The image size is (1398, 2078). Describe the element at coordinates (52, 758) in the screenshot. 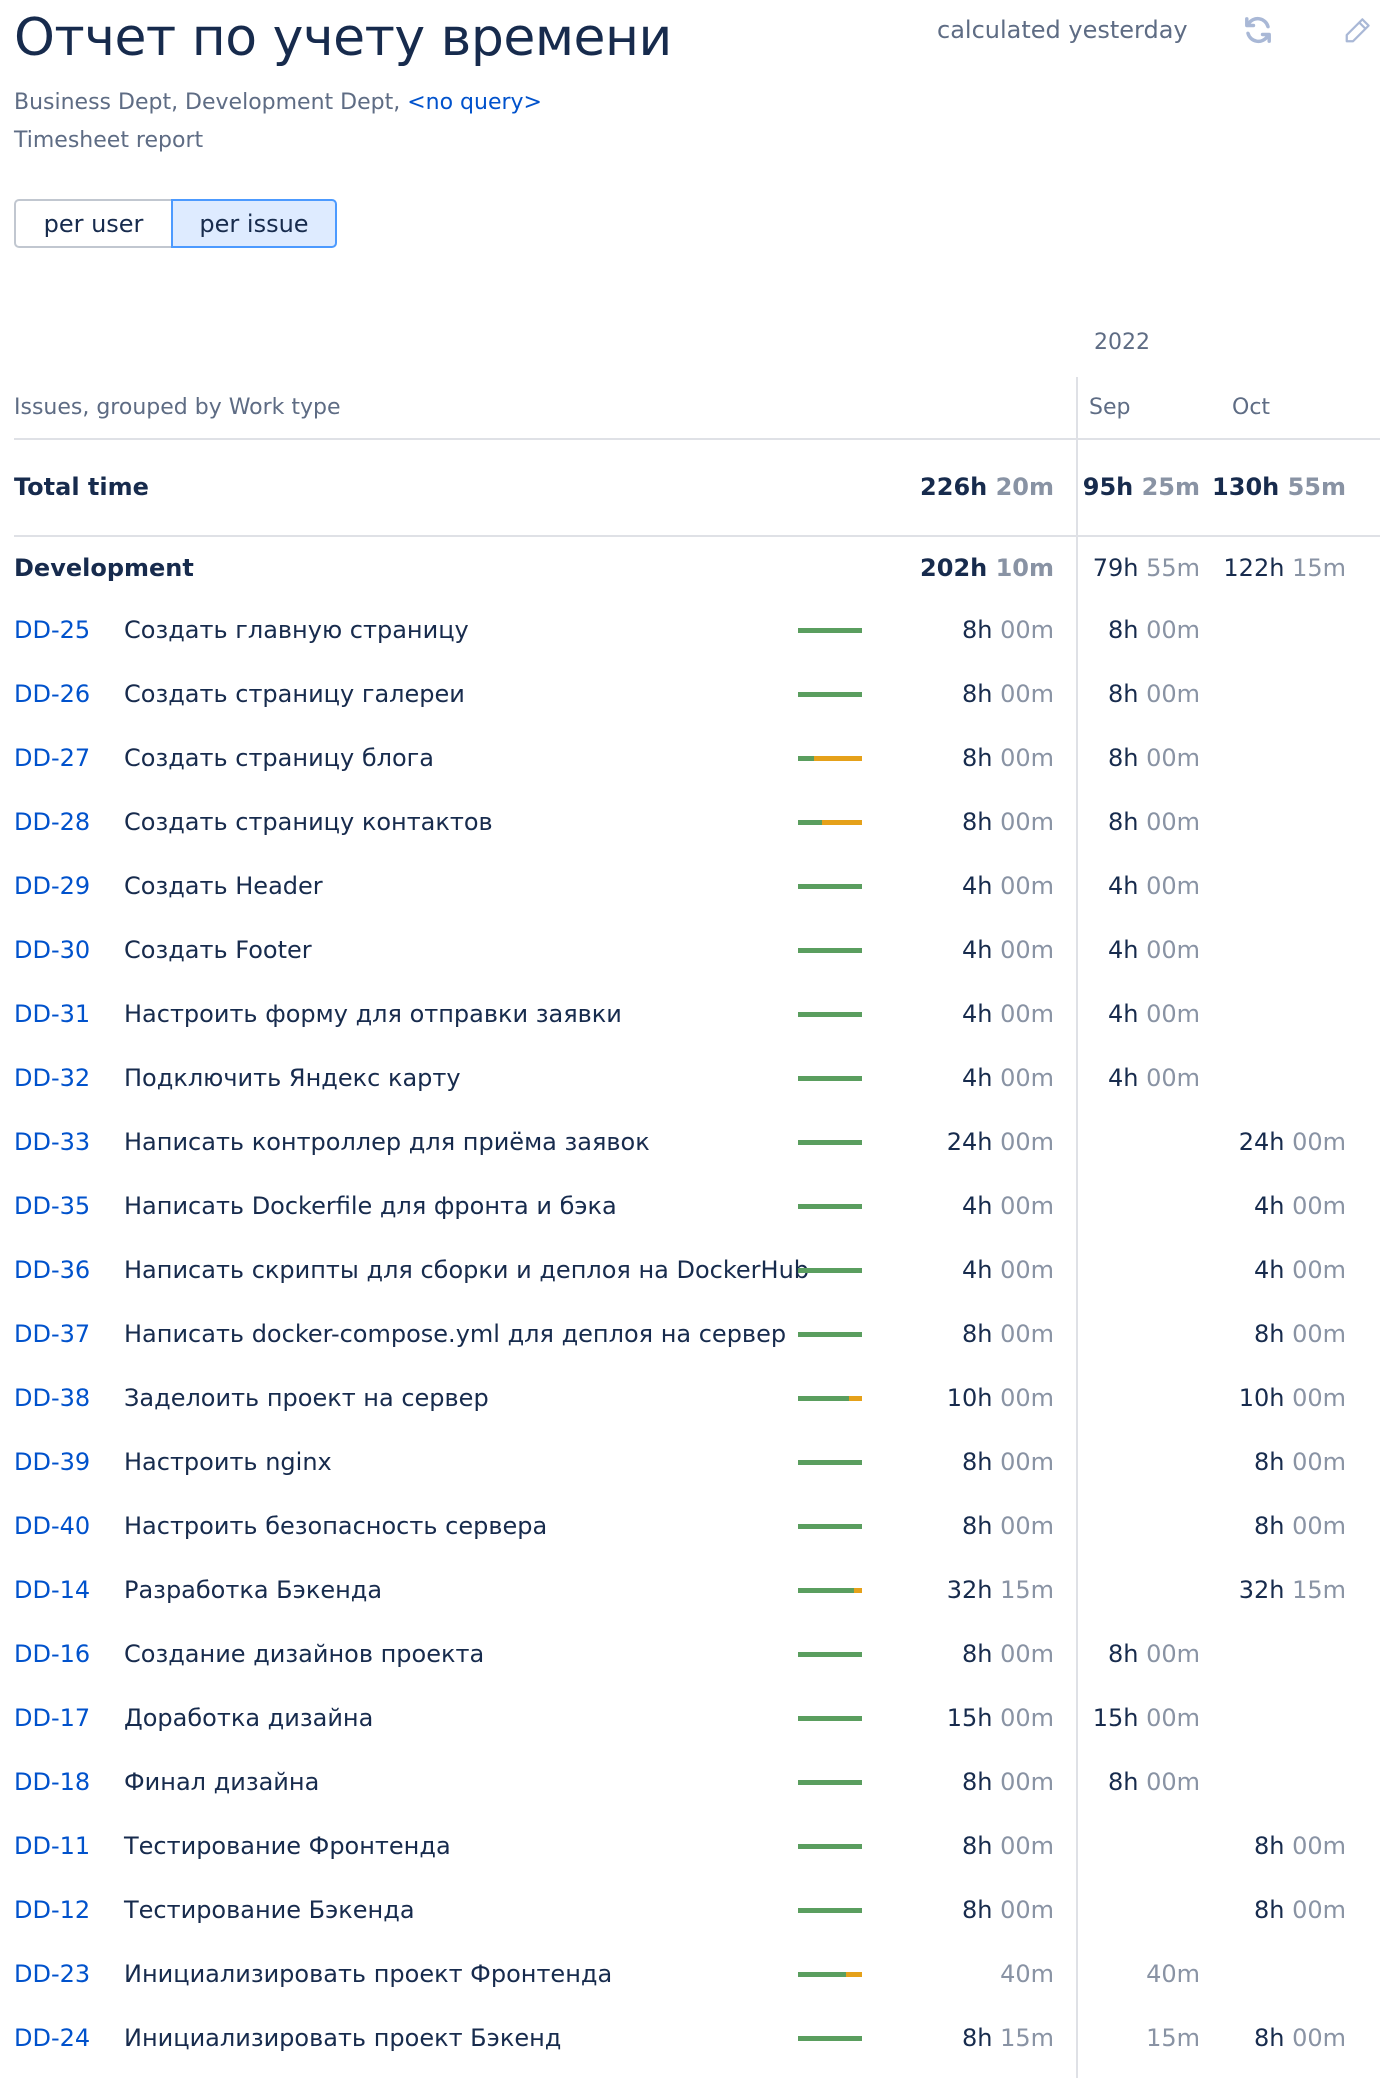

I see `issue-key-link: DD-27` at that location.